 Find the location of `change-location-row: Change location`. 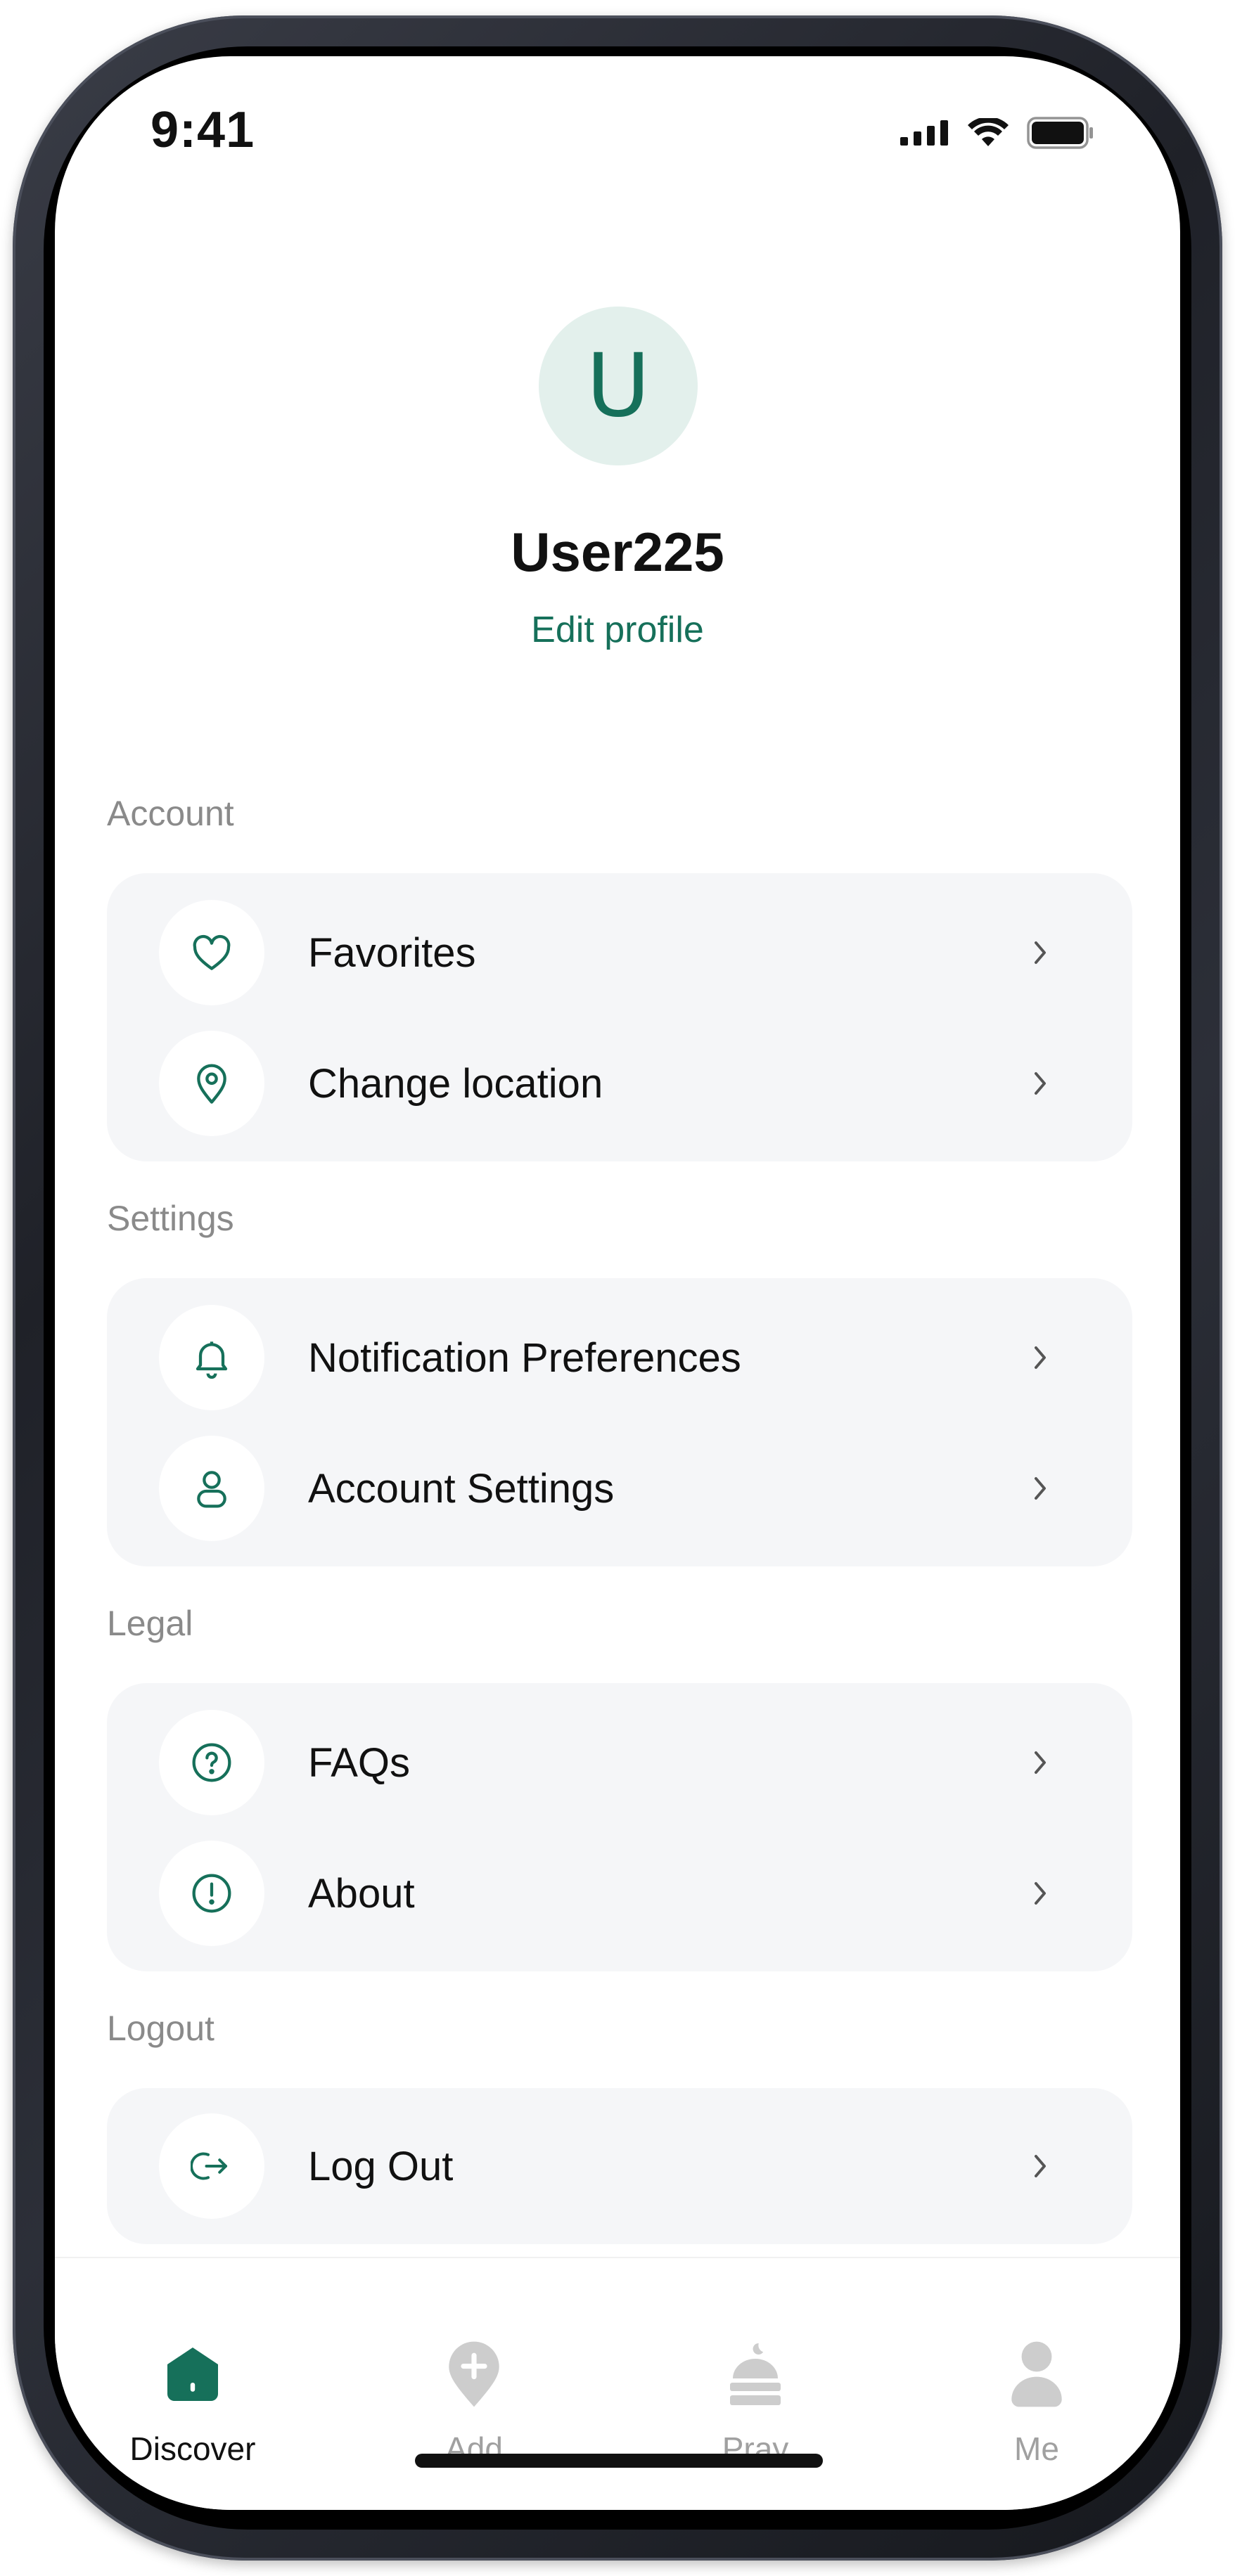

change-location-row: Change location is located at coordinates (619, 1083).